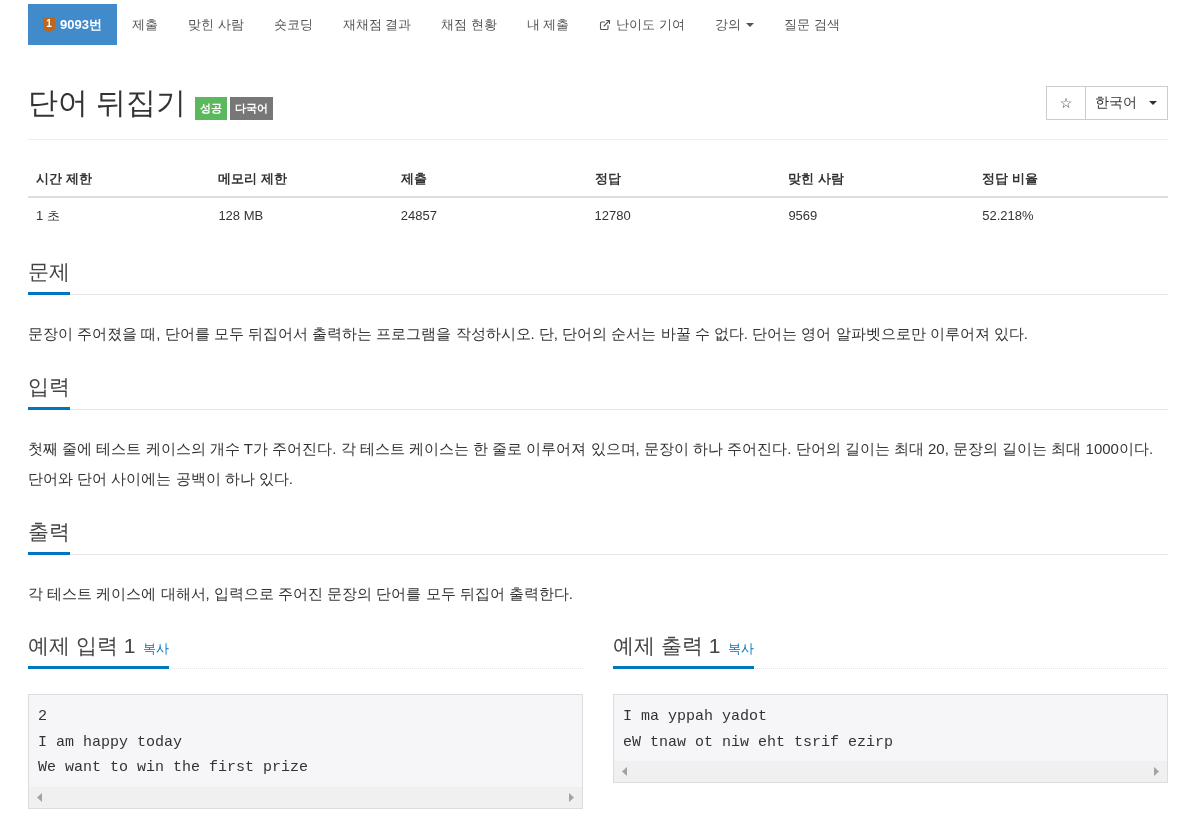 The width and height of the screenshot is (1202, 818). Describe the element at coordinates (377, 24) in the screenshot. I see `nav-tab: 재채점 결과` at that location.